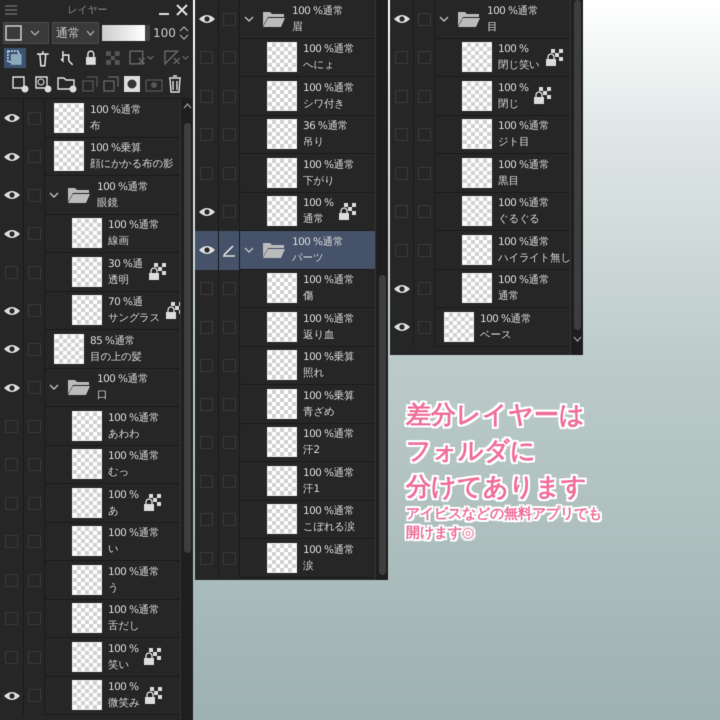  Describe the element at coordinates (90, 657) in the screenshot. I see `layer-row: 100 % 笑い` at that location.